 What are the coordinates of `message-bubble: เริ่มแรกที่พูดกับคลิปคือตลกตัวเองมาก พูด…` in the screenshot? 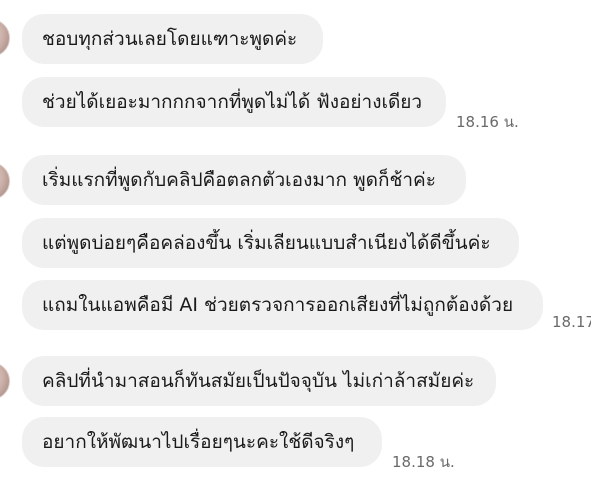 It's located at (244, 180).